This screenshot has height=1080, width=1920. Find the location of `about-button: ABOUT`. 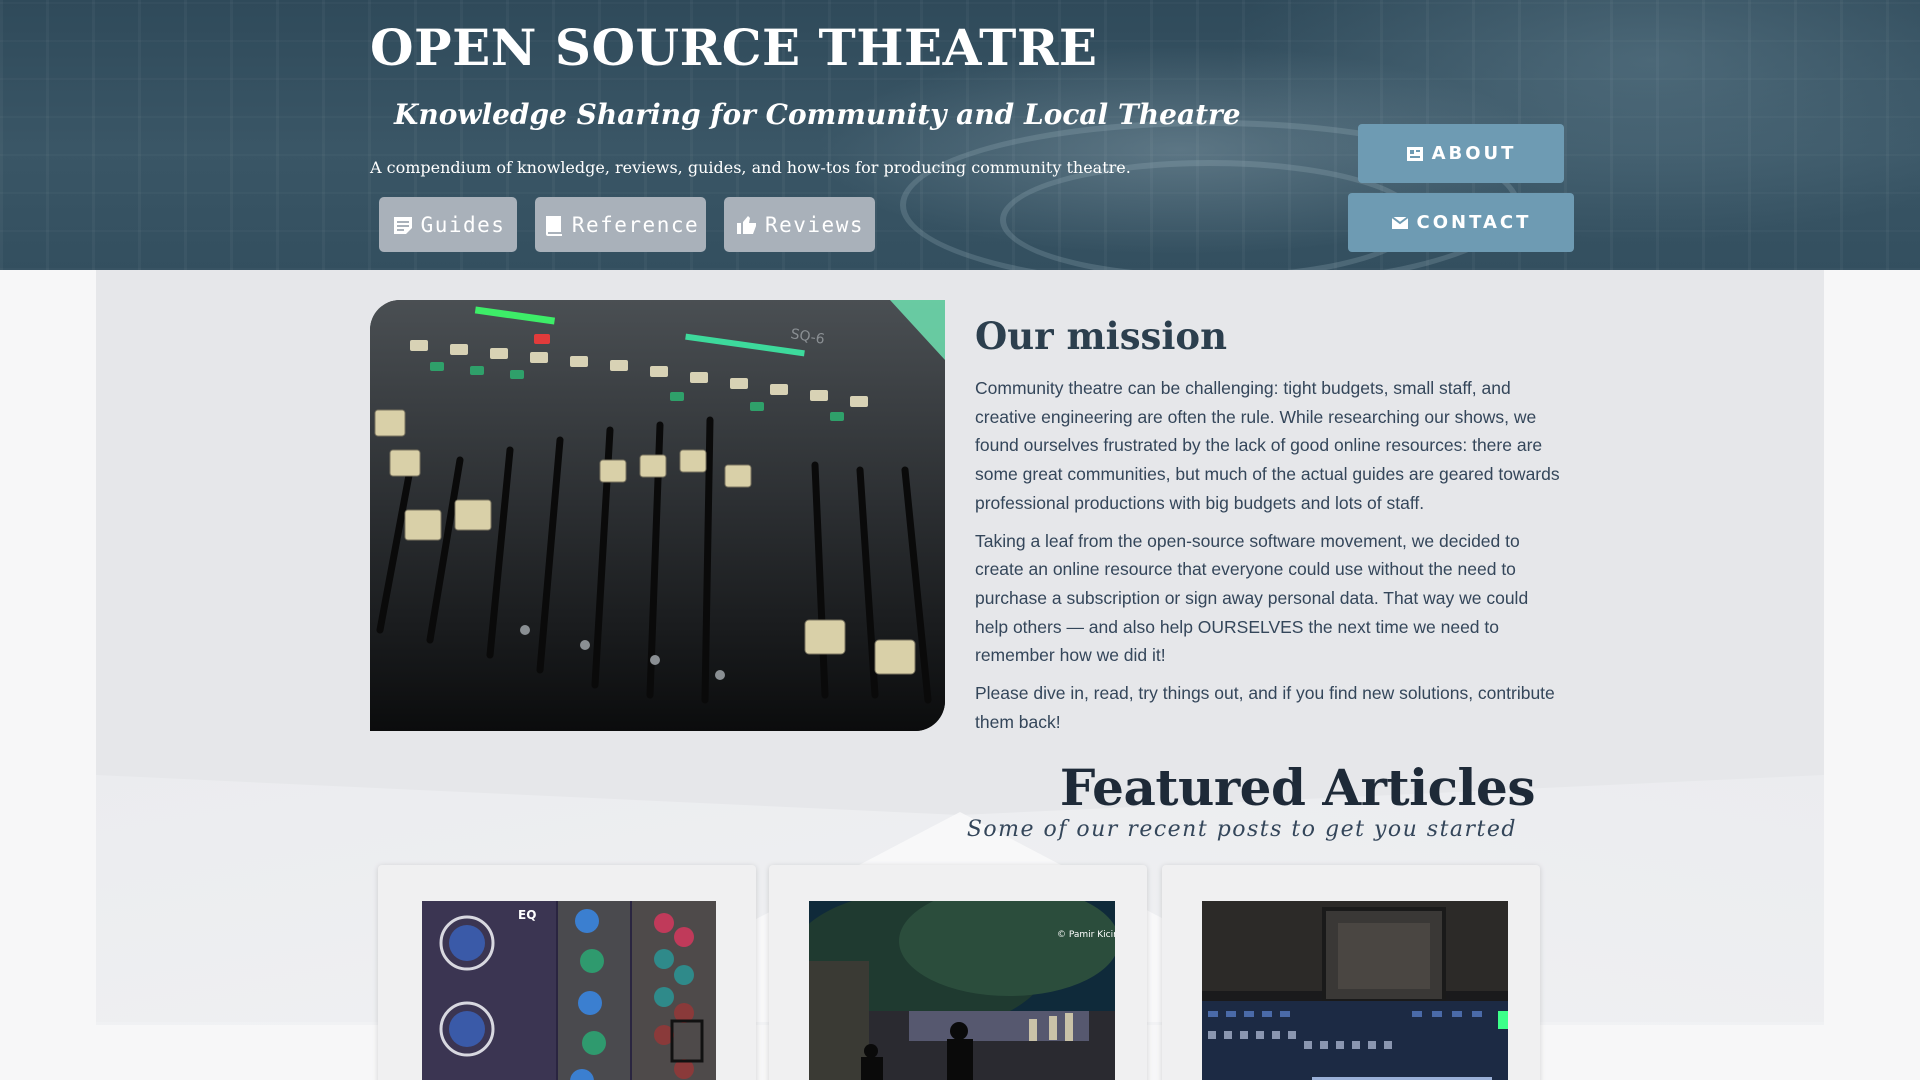

about-button: ABOUT is located at coordinates (1461, 153).